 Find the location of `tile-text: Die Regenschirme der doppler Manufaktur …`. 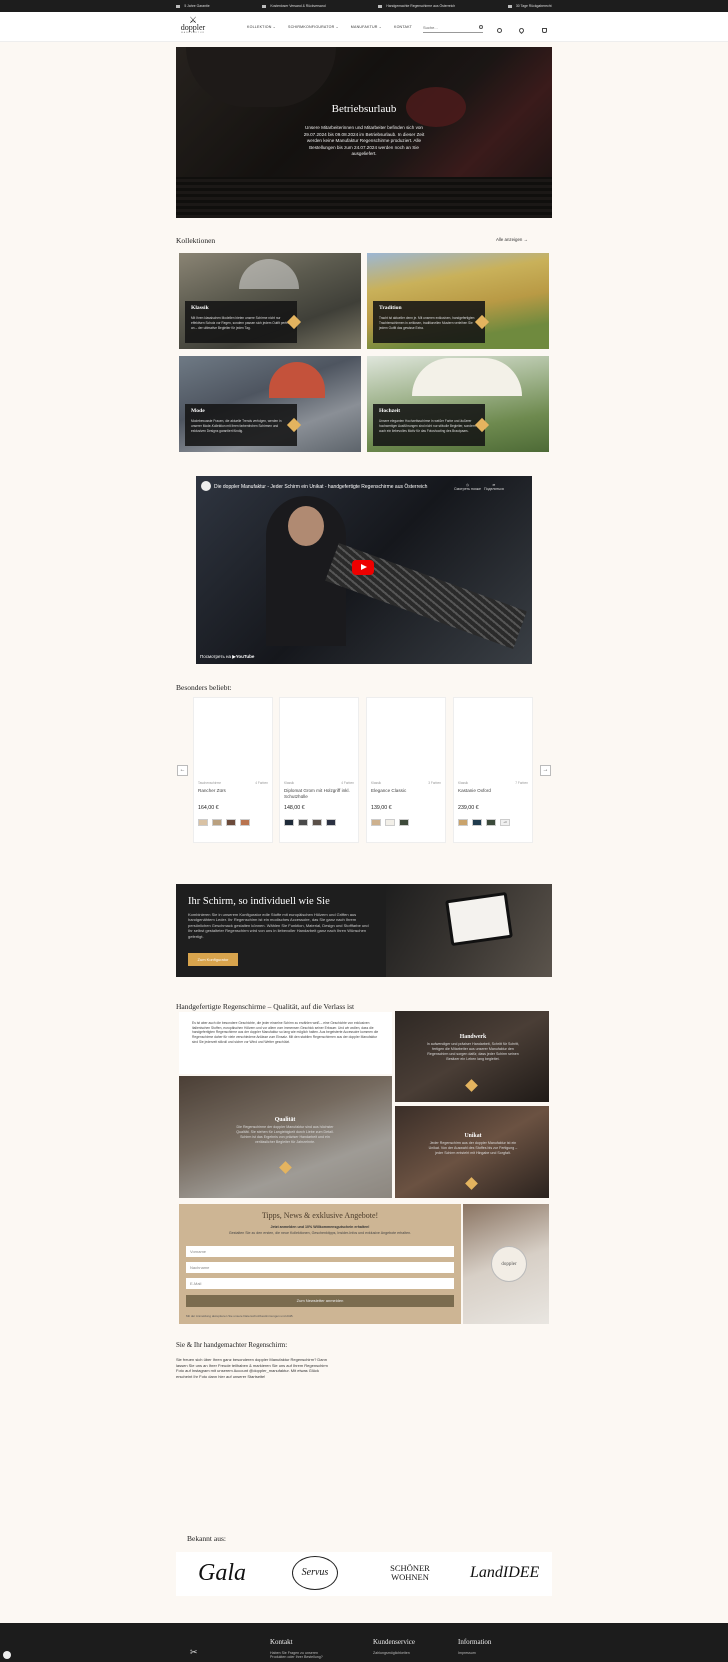

tile-text: Die Regenschirme der doppler Manufaktur … is located at coordinates (285, 1134).